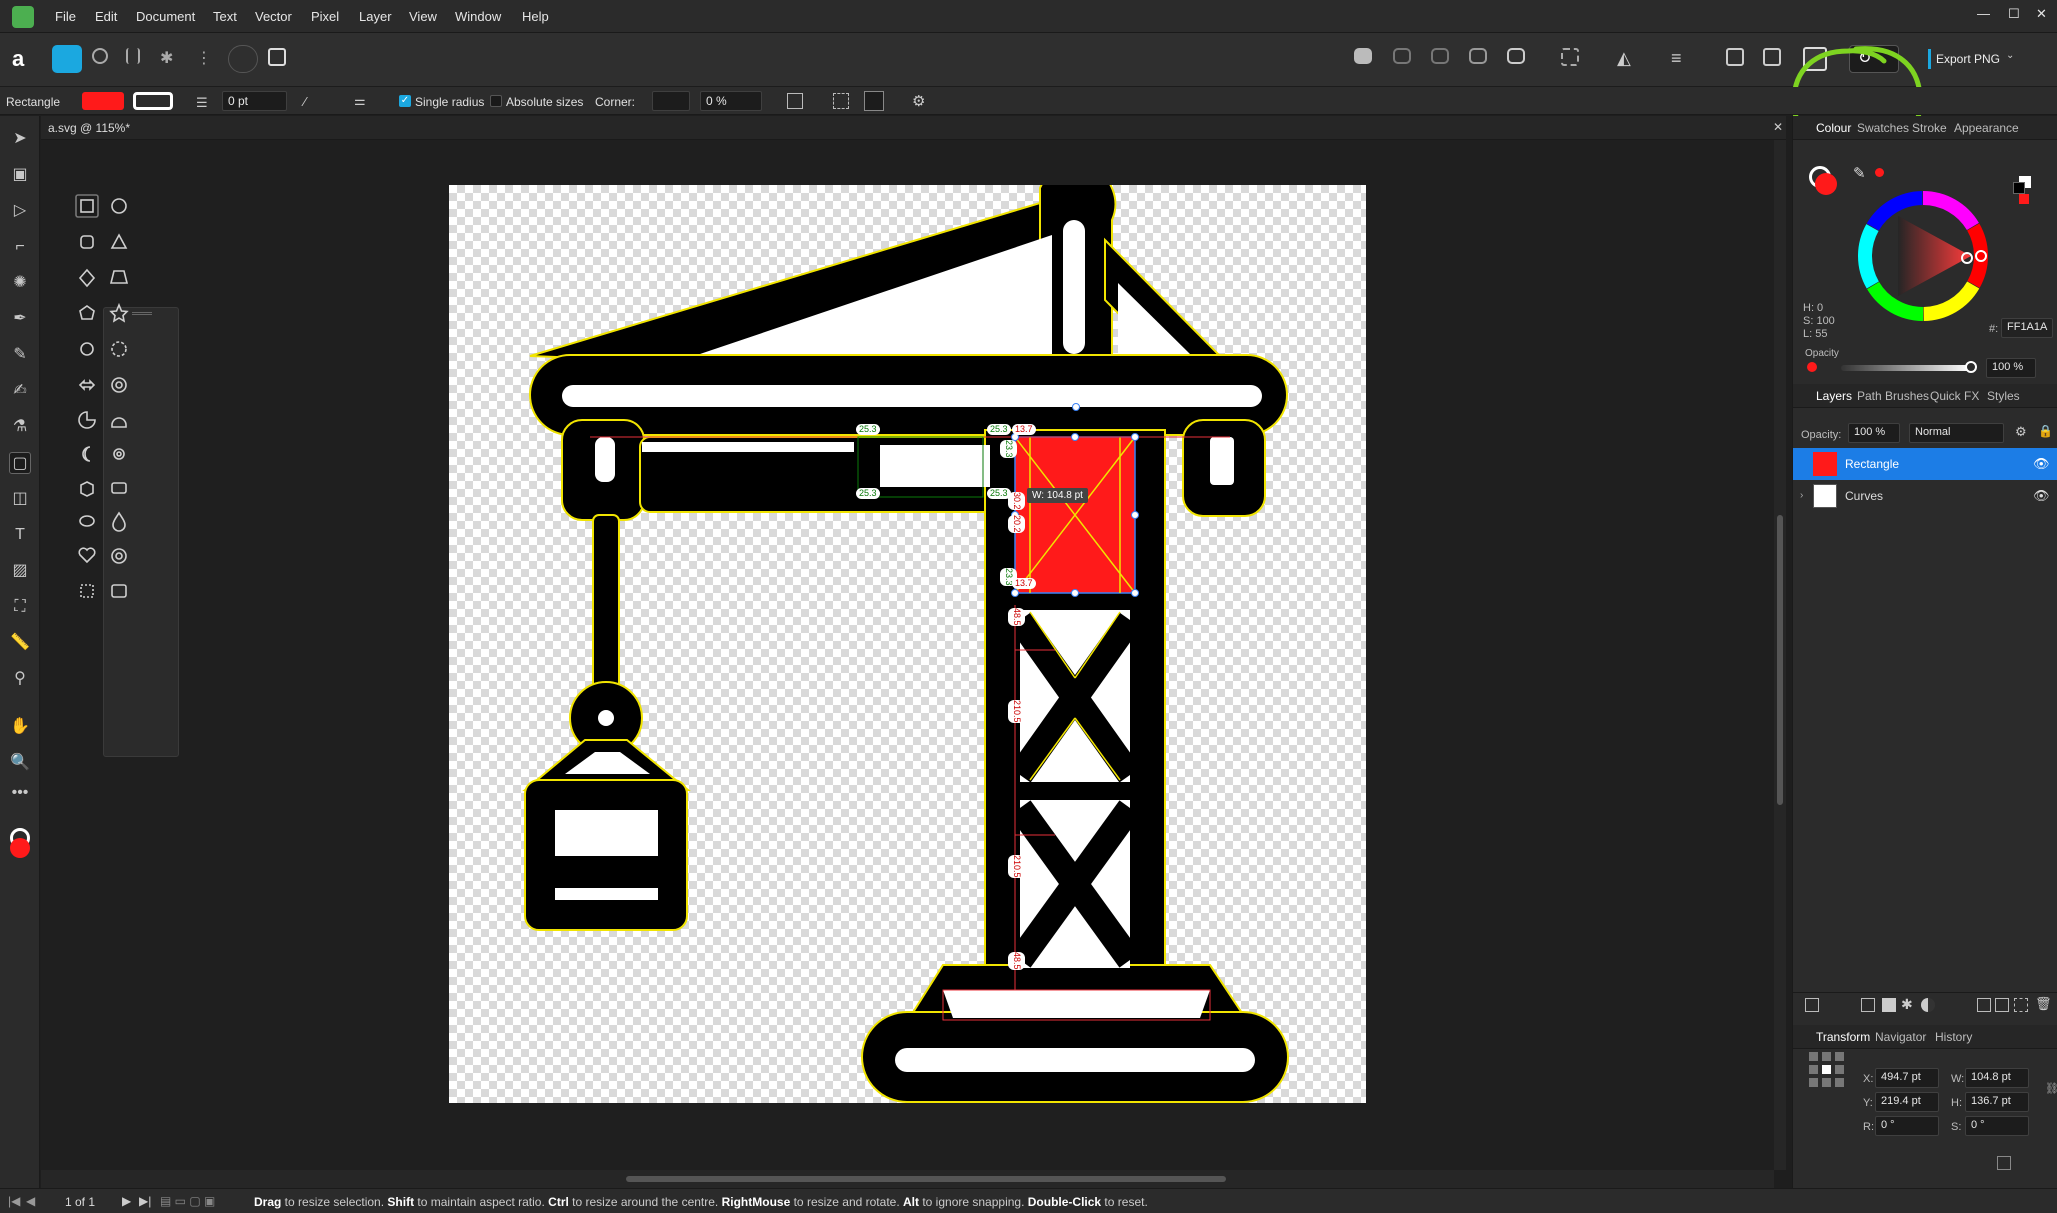 This screenshot has height=1213, width=2057. Describe the element at coordinates (405, 101) in the screenshot. I see `single-radius-checkbox: ✓` at that location.